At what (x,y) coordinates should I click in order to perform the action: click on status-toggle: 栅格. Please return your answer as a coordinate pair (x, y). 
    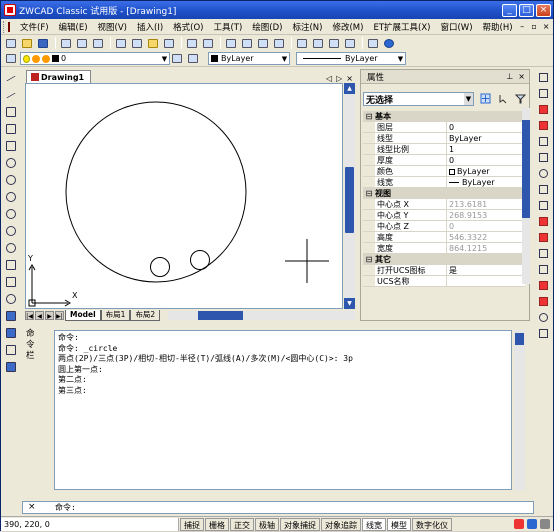
    Looking at the image, I should click on (217, 524).